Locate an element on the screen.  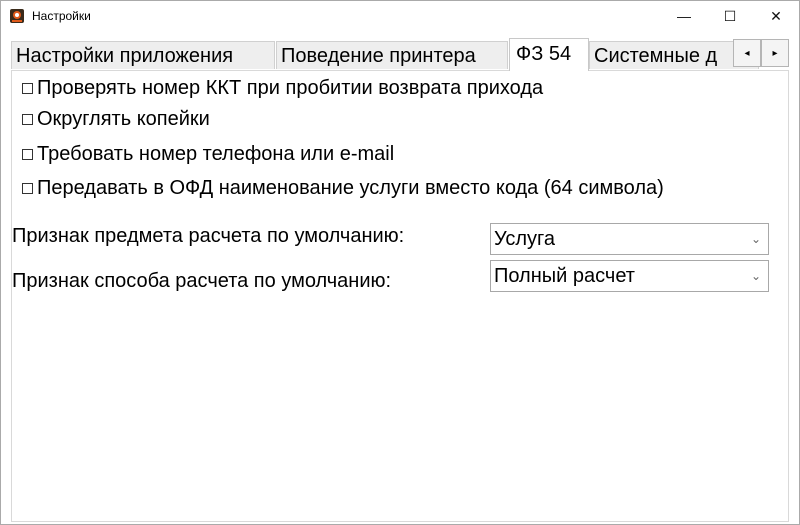
subject-select: Услуга ⌄ is located at coordinates (629, 239).